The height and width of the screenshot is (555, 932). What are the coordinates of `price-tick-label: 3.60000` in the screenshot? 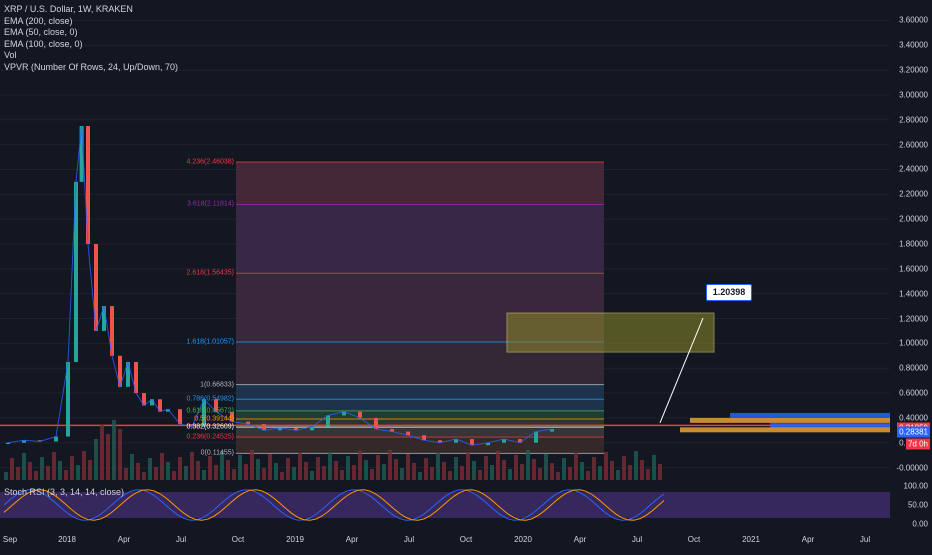 It's located at (913, 20).